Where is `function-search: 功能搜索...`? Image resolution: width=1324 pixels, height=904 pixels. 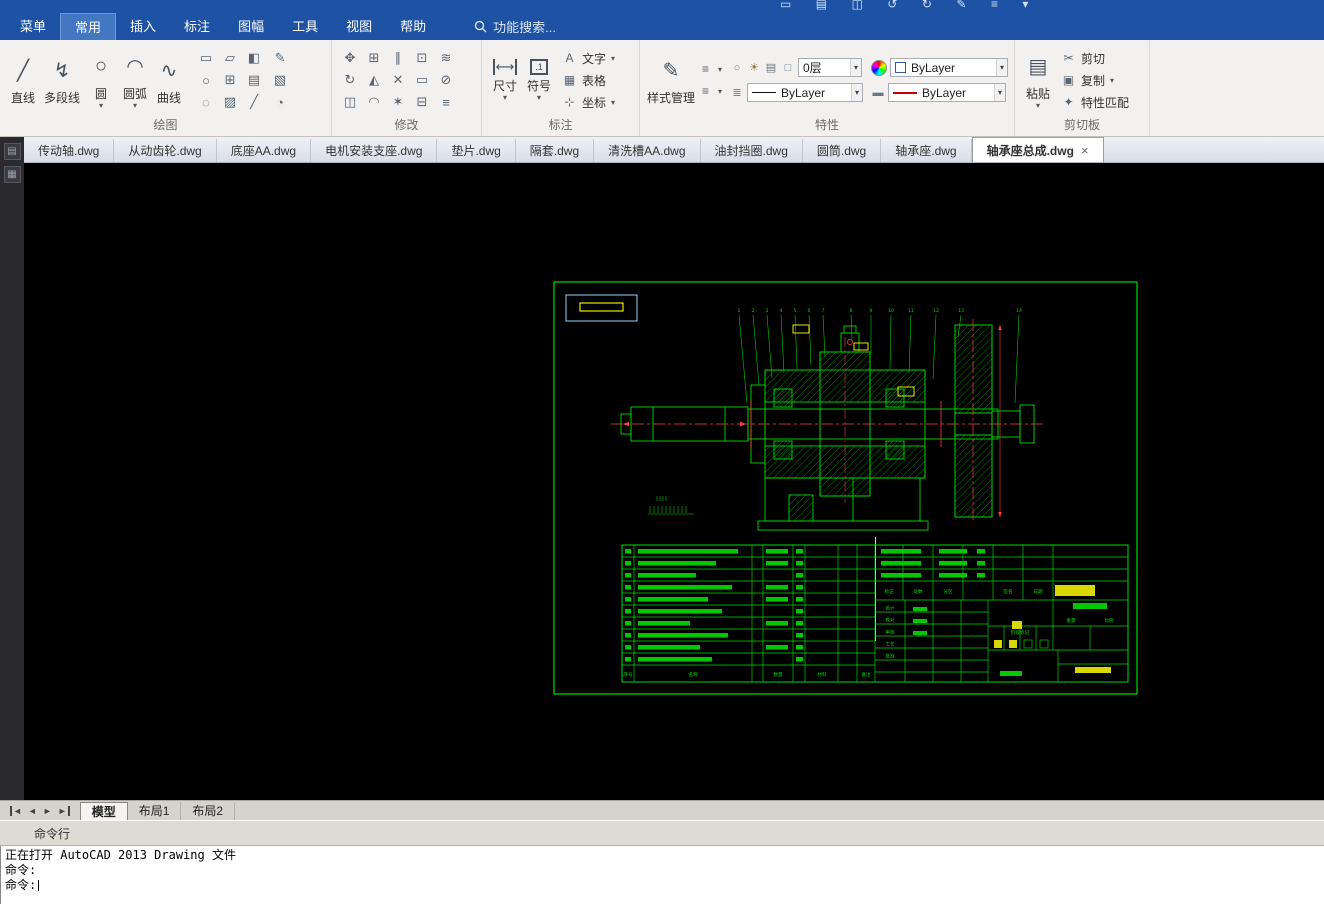
function-search: 功能搜索... is located at coordinates (515, 26).